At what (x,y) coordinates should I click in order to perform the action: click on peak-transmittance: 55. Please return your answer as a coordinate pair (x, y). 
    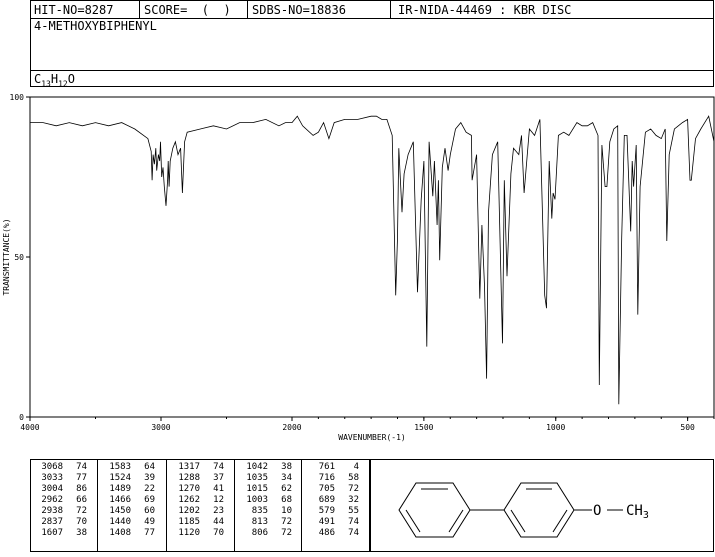
    Looking at the image, I should click on (353, 511).